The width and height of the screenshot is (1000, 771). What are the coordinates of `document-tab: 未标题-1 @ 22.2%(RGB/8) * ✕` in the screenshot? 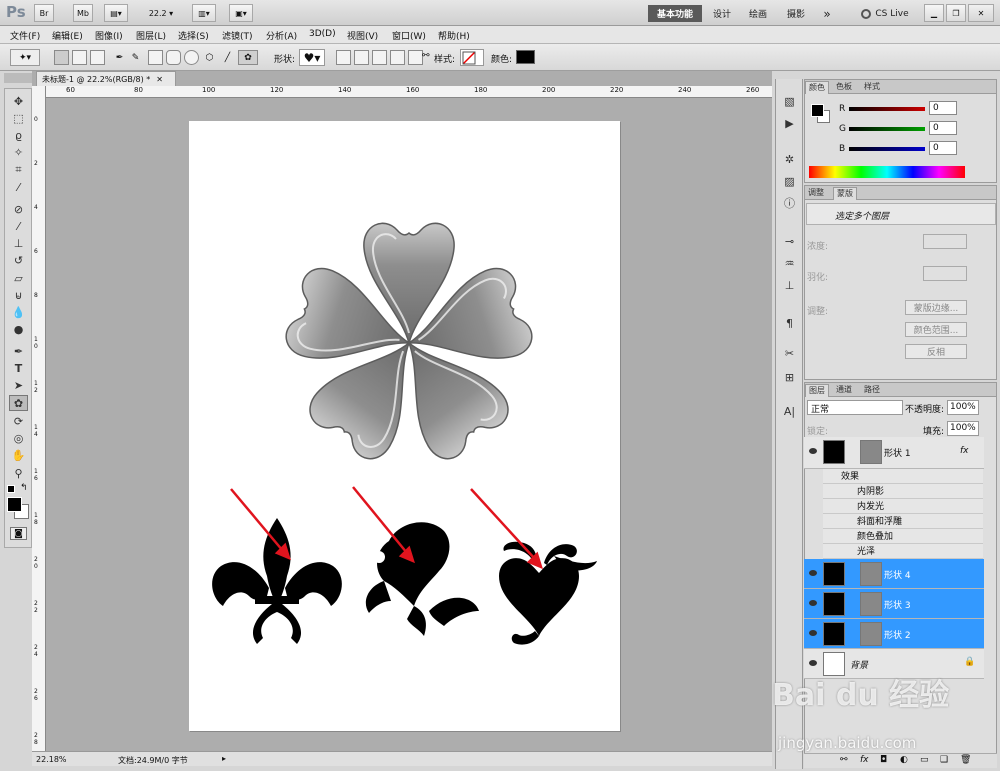 It's located at (106, 78).